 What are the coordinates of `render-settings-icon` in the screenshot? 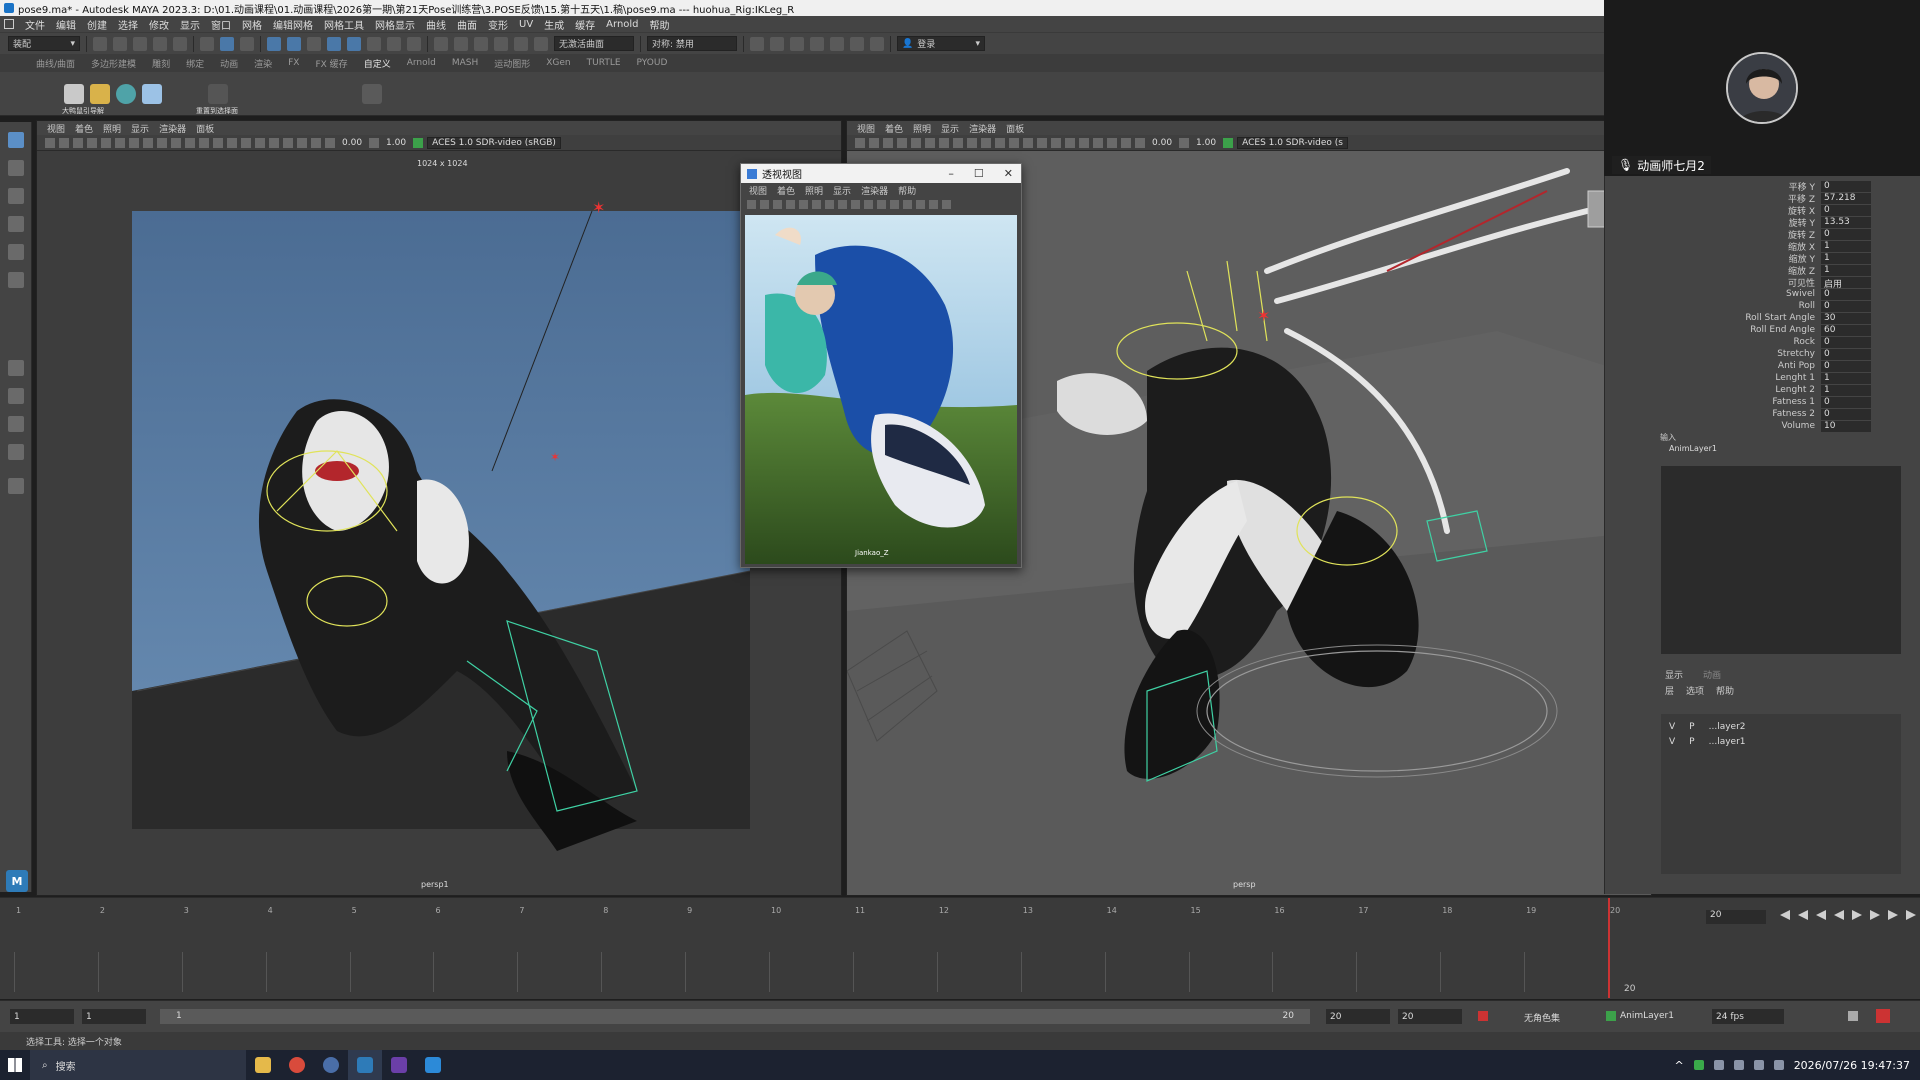 It's located at (817, 43).